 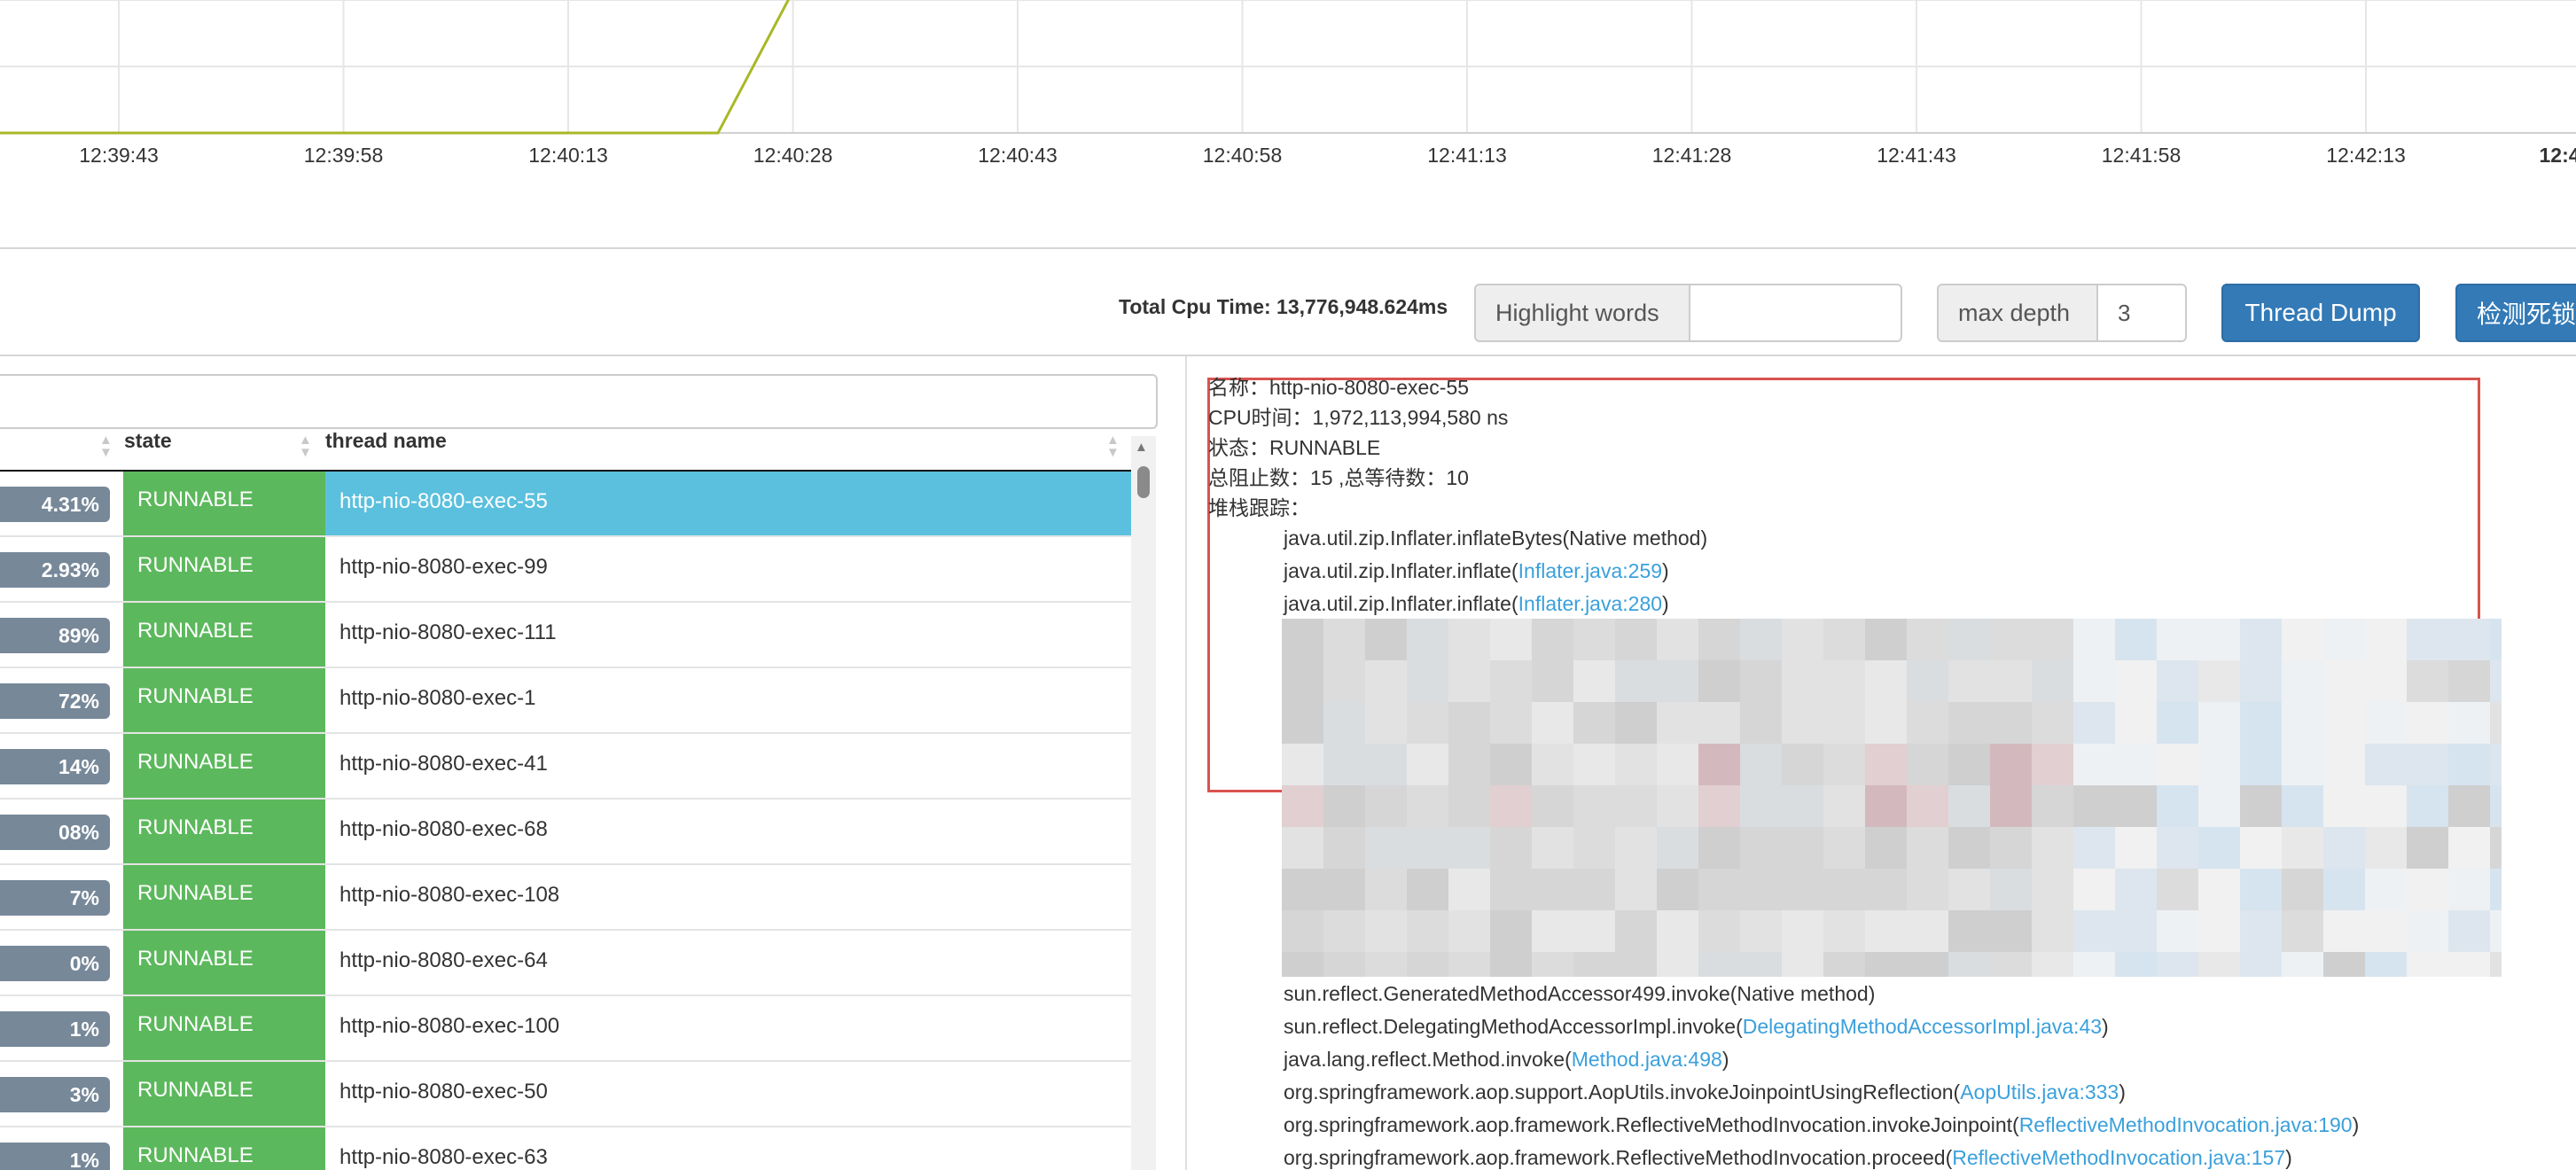 What do you see at coordinates (565, 1148) in the screenshot?
I see `table-row: 1% RUNNABLE http-nio-8080-exec-63` at bounding box center [565, 1148].